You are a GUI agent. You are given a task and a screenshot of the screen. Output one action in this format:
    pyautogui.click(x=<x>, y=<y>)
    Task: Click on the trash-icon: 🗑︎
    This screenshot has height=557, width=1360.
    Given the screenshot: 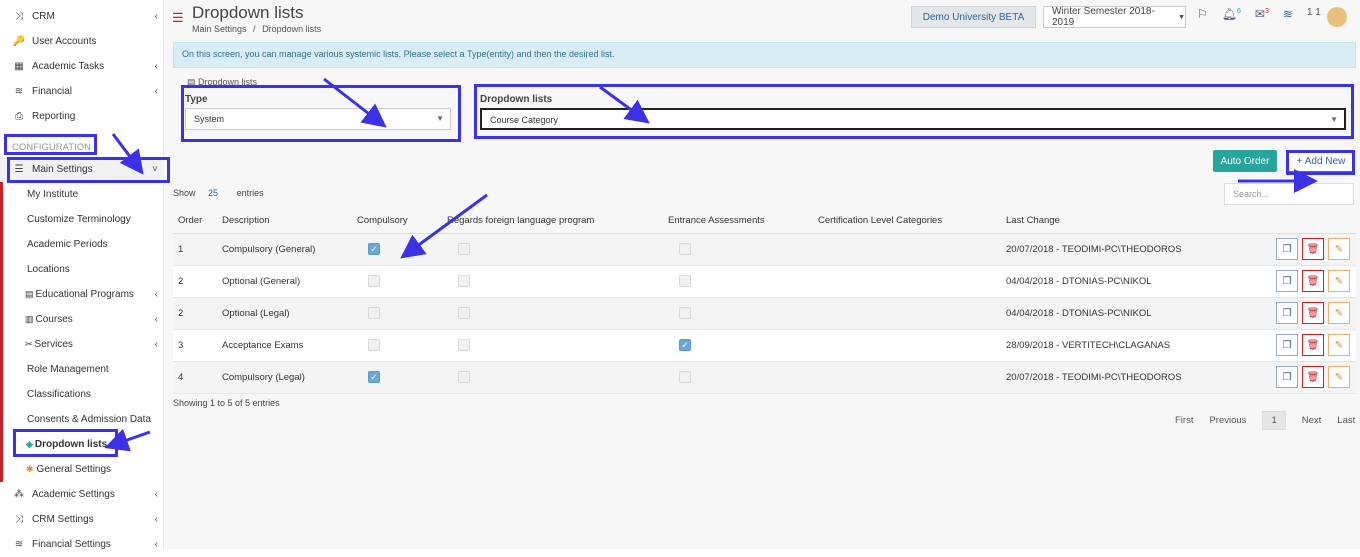 What is the action you would take?
    pyautogui.click(x=1313, y=281)
    